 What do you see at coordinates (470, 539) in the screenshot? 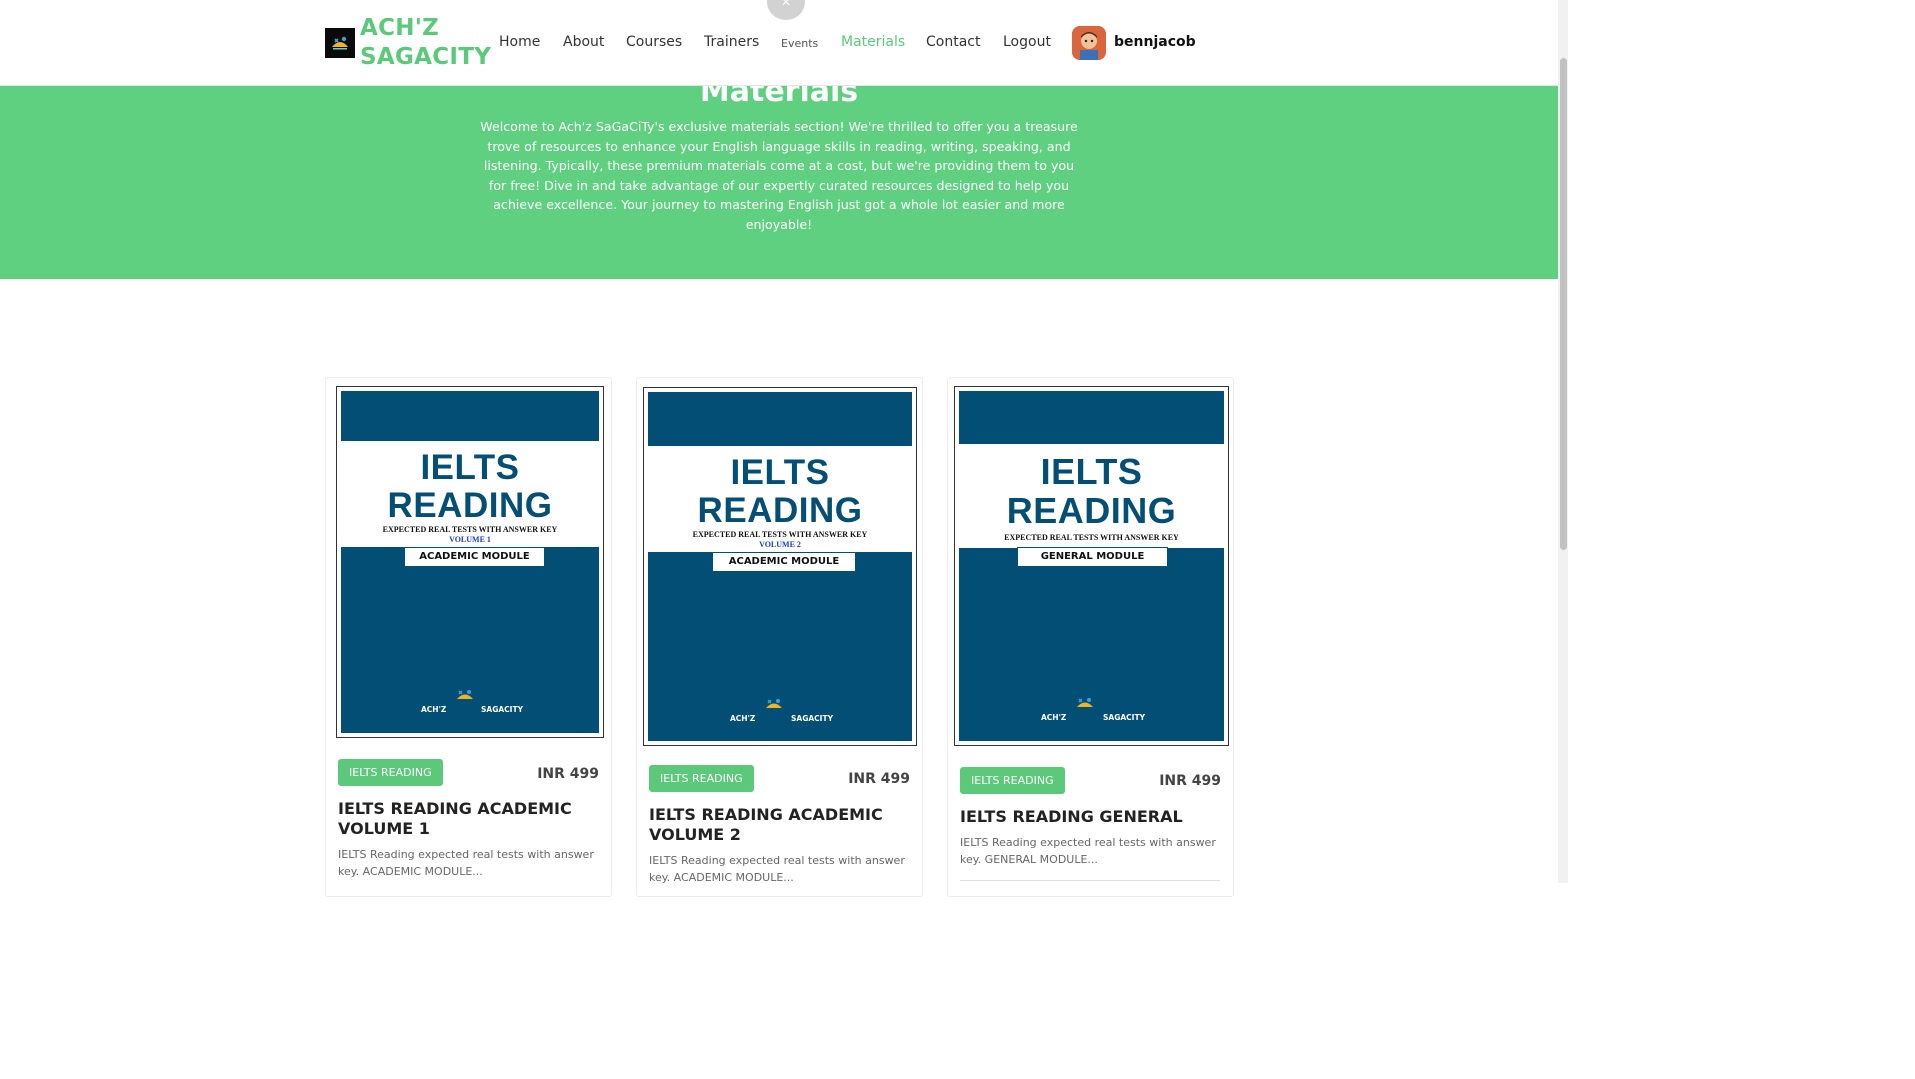
I see `cover-volume: VOLUME 1` at bounding box center [470, 539].